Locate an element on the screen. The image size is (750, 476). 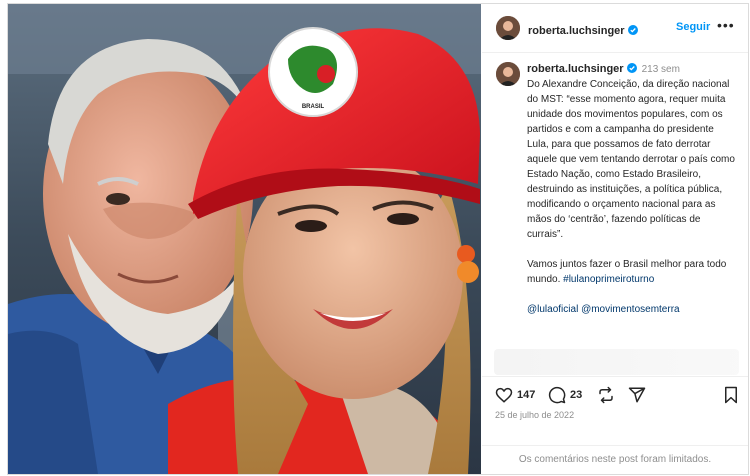
comments-count: 23 is located at coordinates (576, 395).